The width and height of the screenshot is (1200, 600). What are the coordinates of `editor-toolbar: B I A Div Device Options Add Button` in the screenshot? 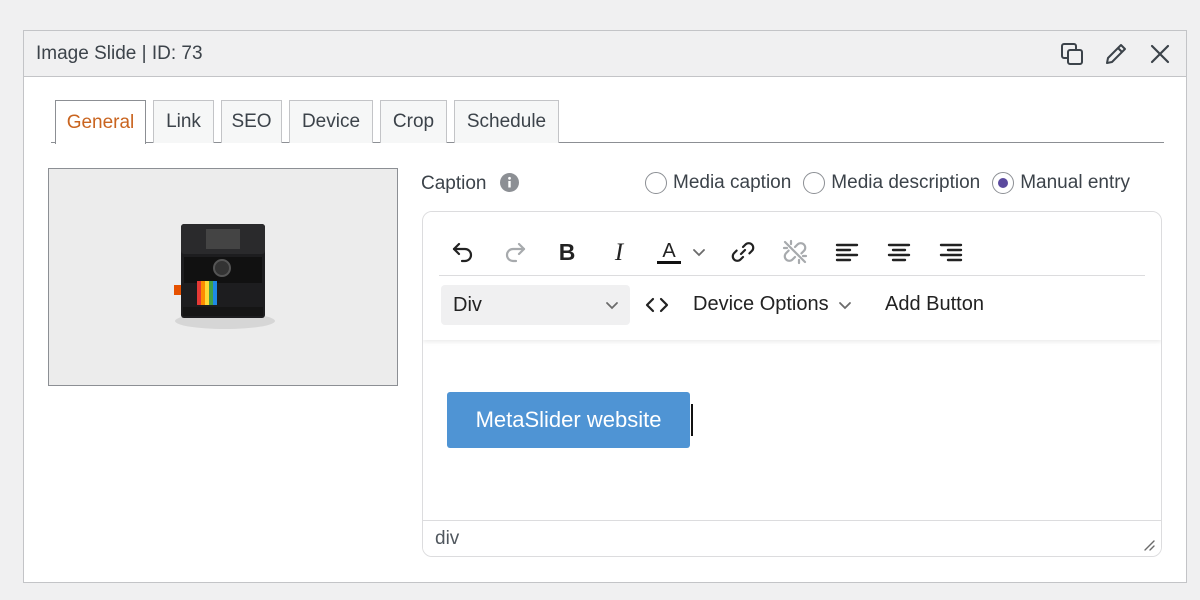 It's located at (792, 276).